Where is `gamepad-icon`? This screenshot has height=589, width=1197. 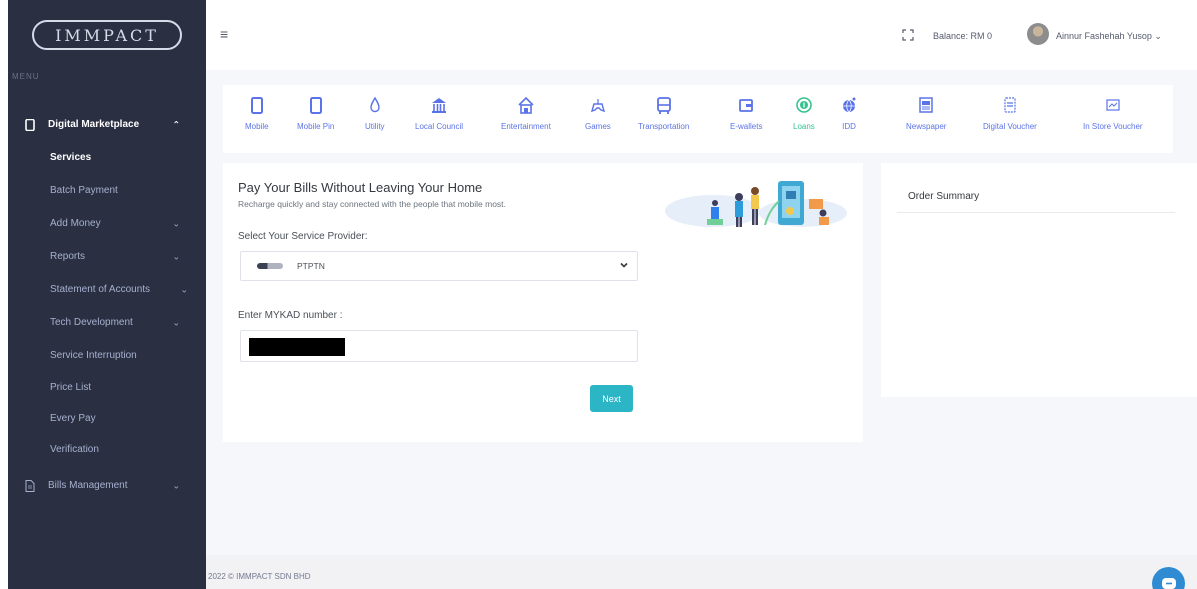
gamepad-icon is located at coordinates (597, 106).